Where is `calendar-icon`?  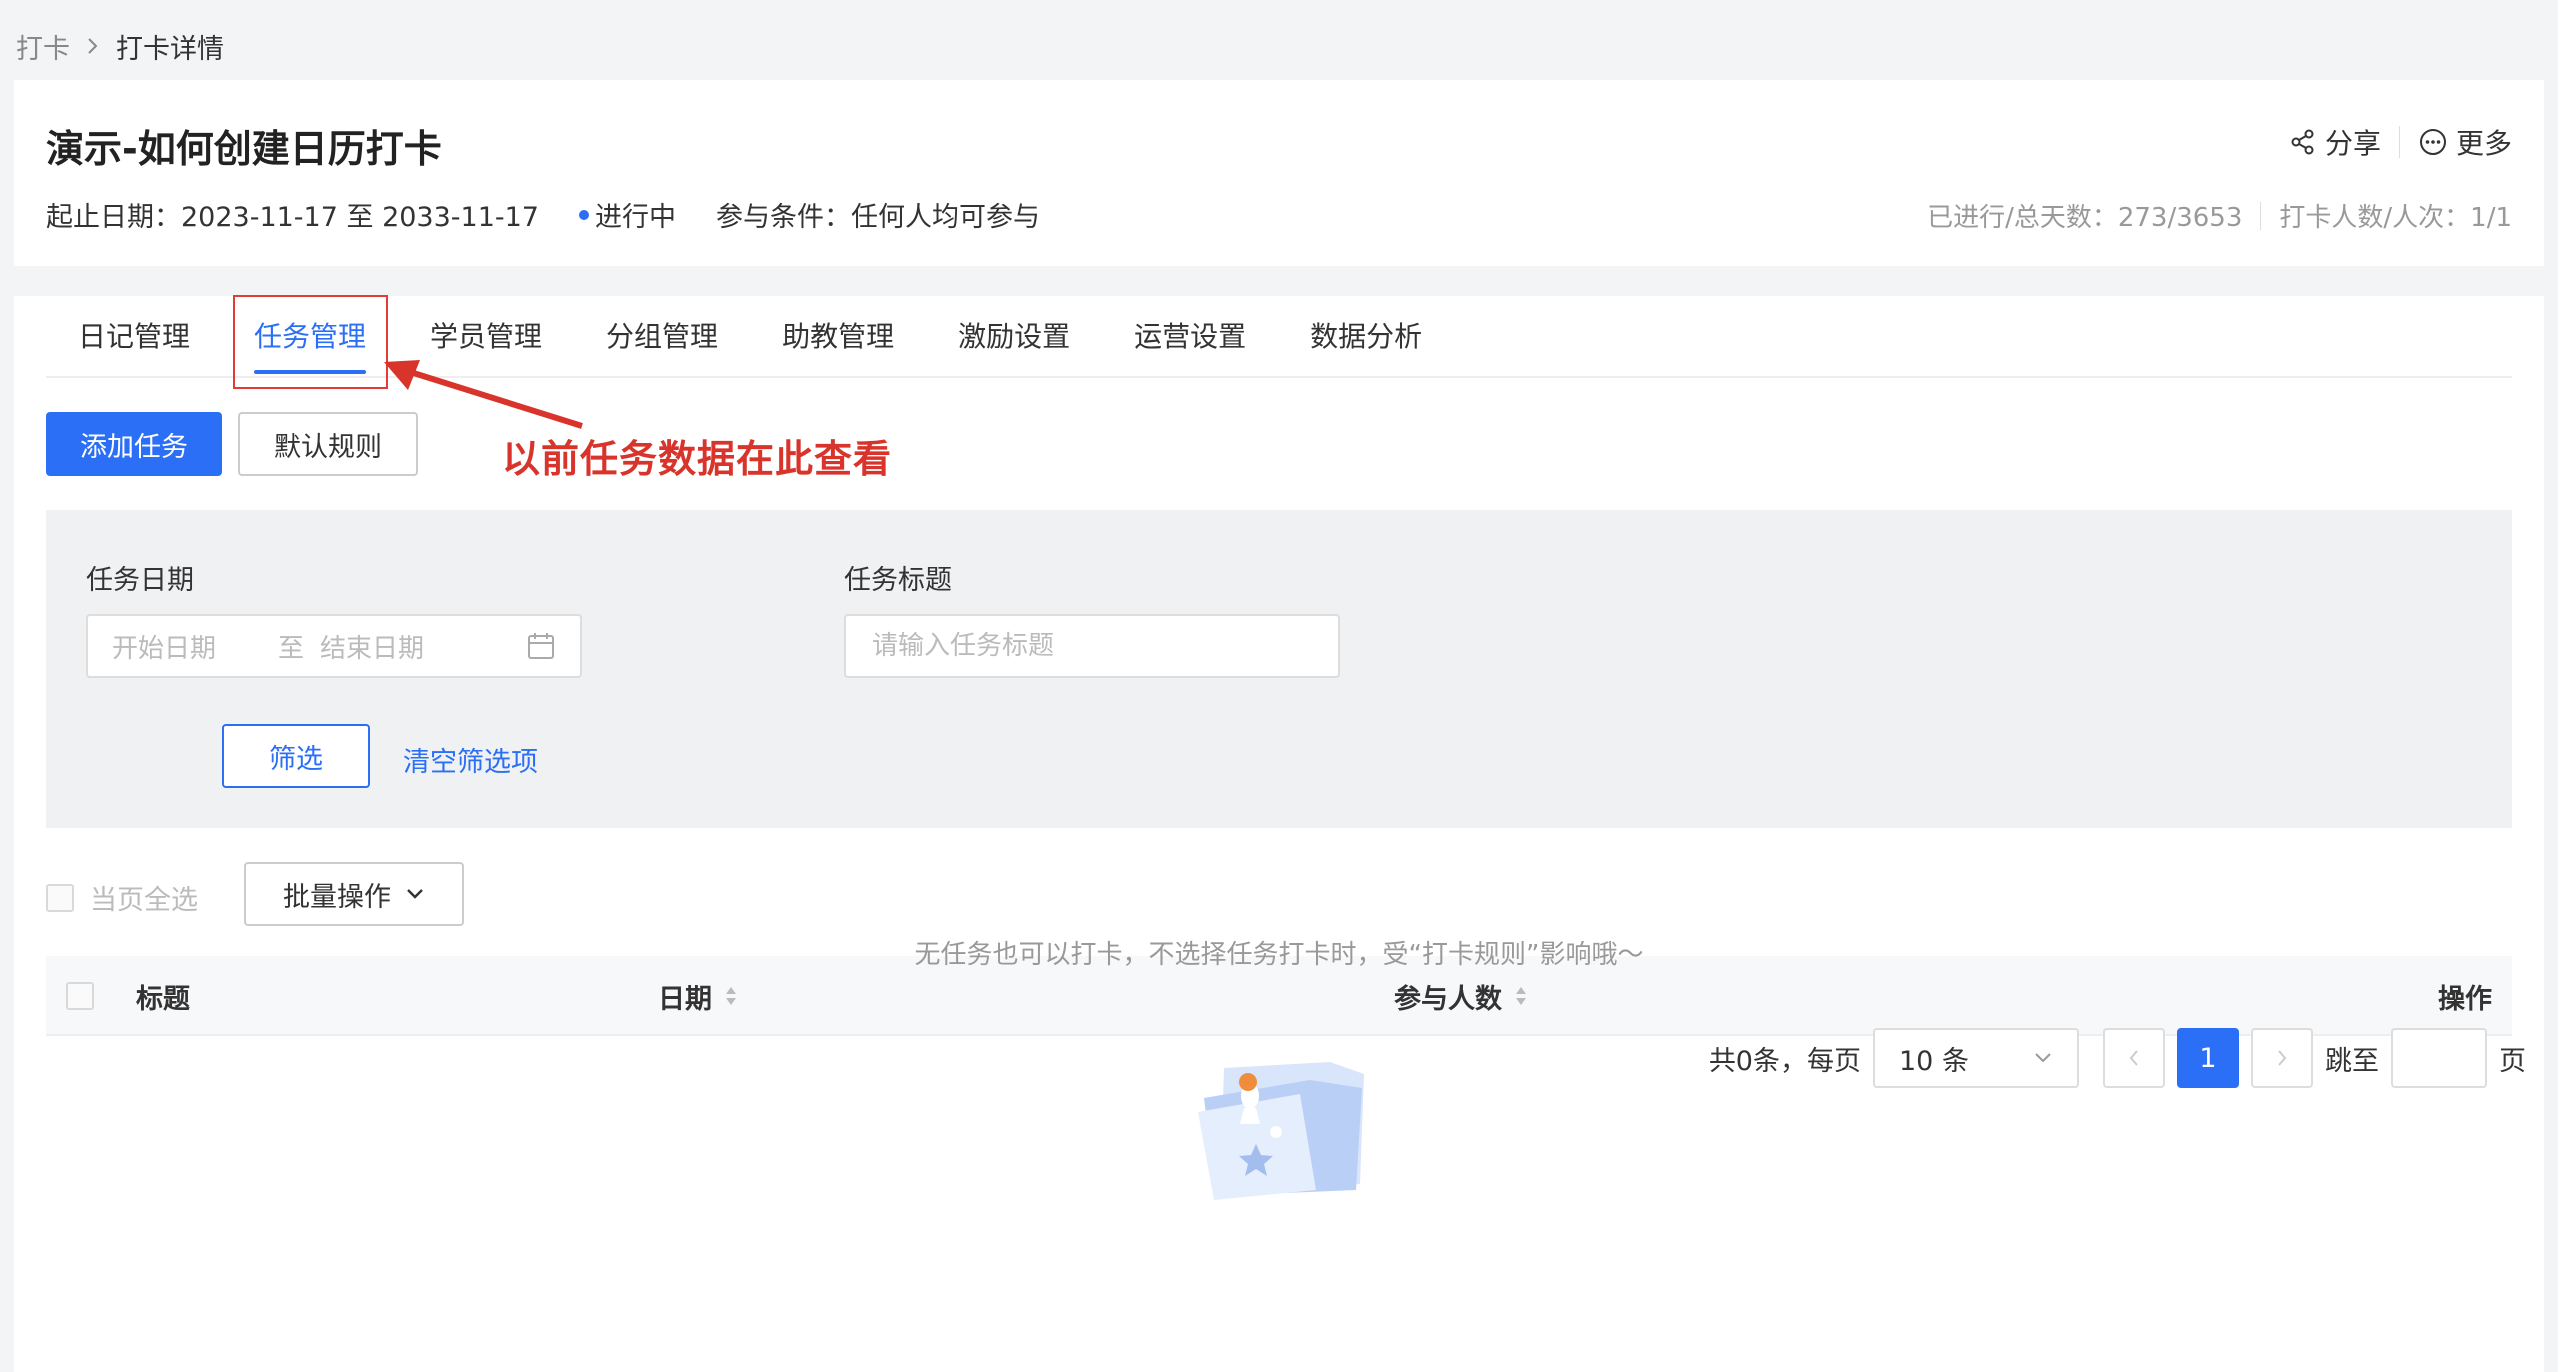 calendar-icon is located at coordinates (541, 646).